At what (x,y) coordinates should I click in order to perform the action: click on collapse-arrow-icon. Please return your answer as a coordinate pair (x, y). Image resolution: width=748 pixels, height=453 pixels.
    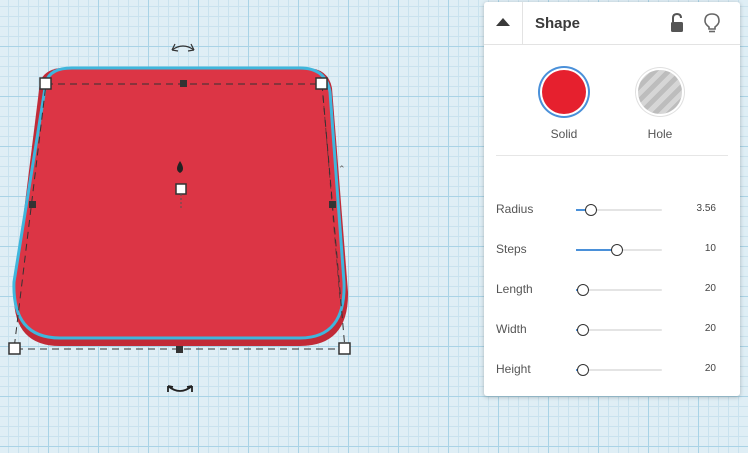
    Looking at the image, I should click on (503, 23).